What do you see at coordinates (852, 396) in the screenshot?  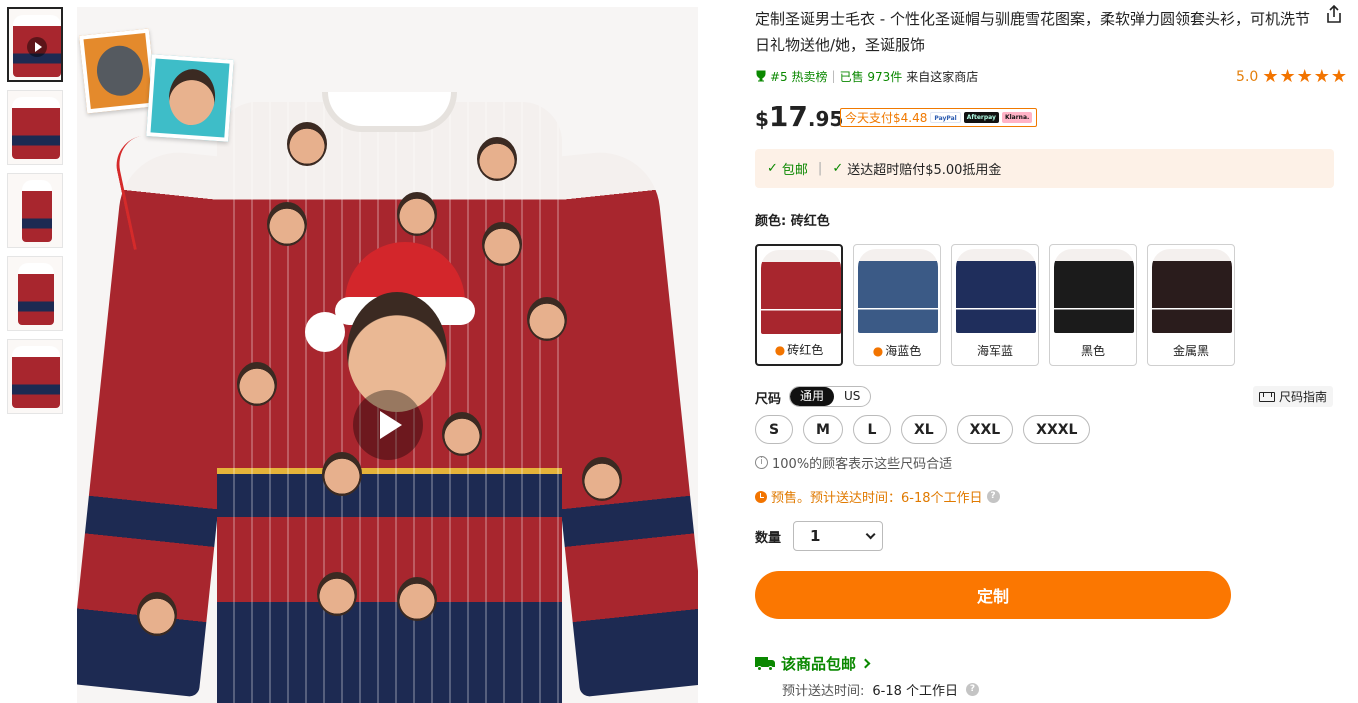 I see `size-system-us: US` at bounding box center [852, 396].